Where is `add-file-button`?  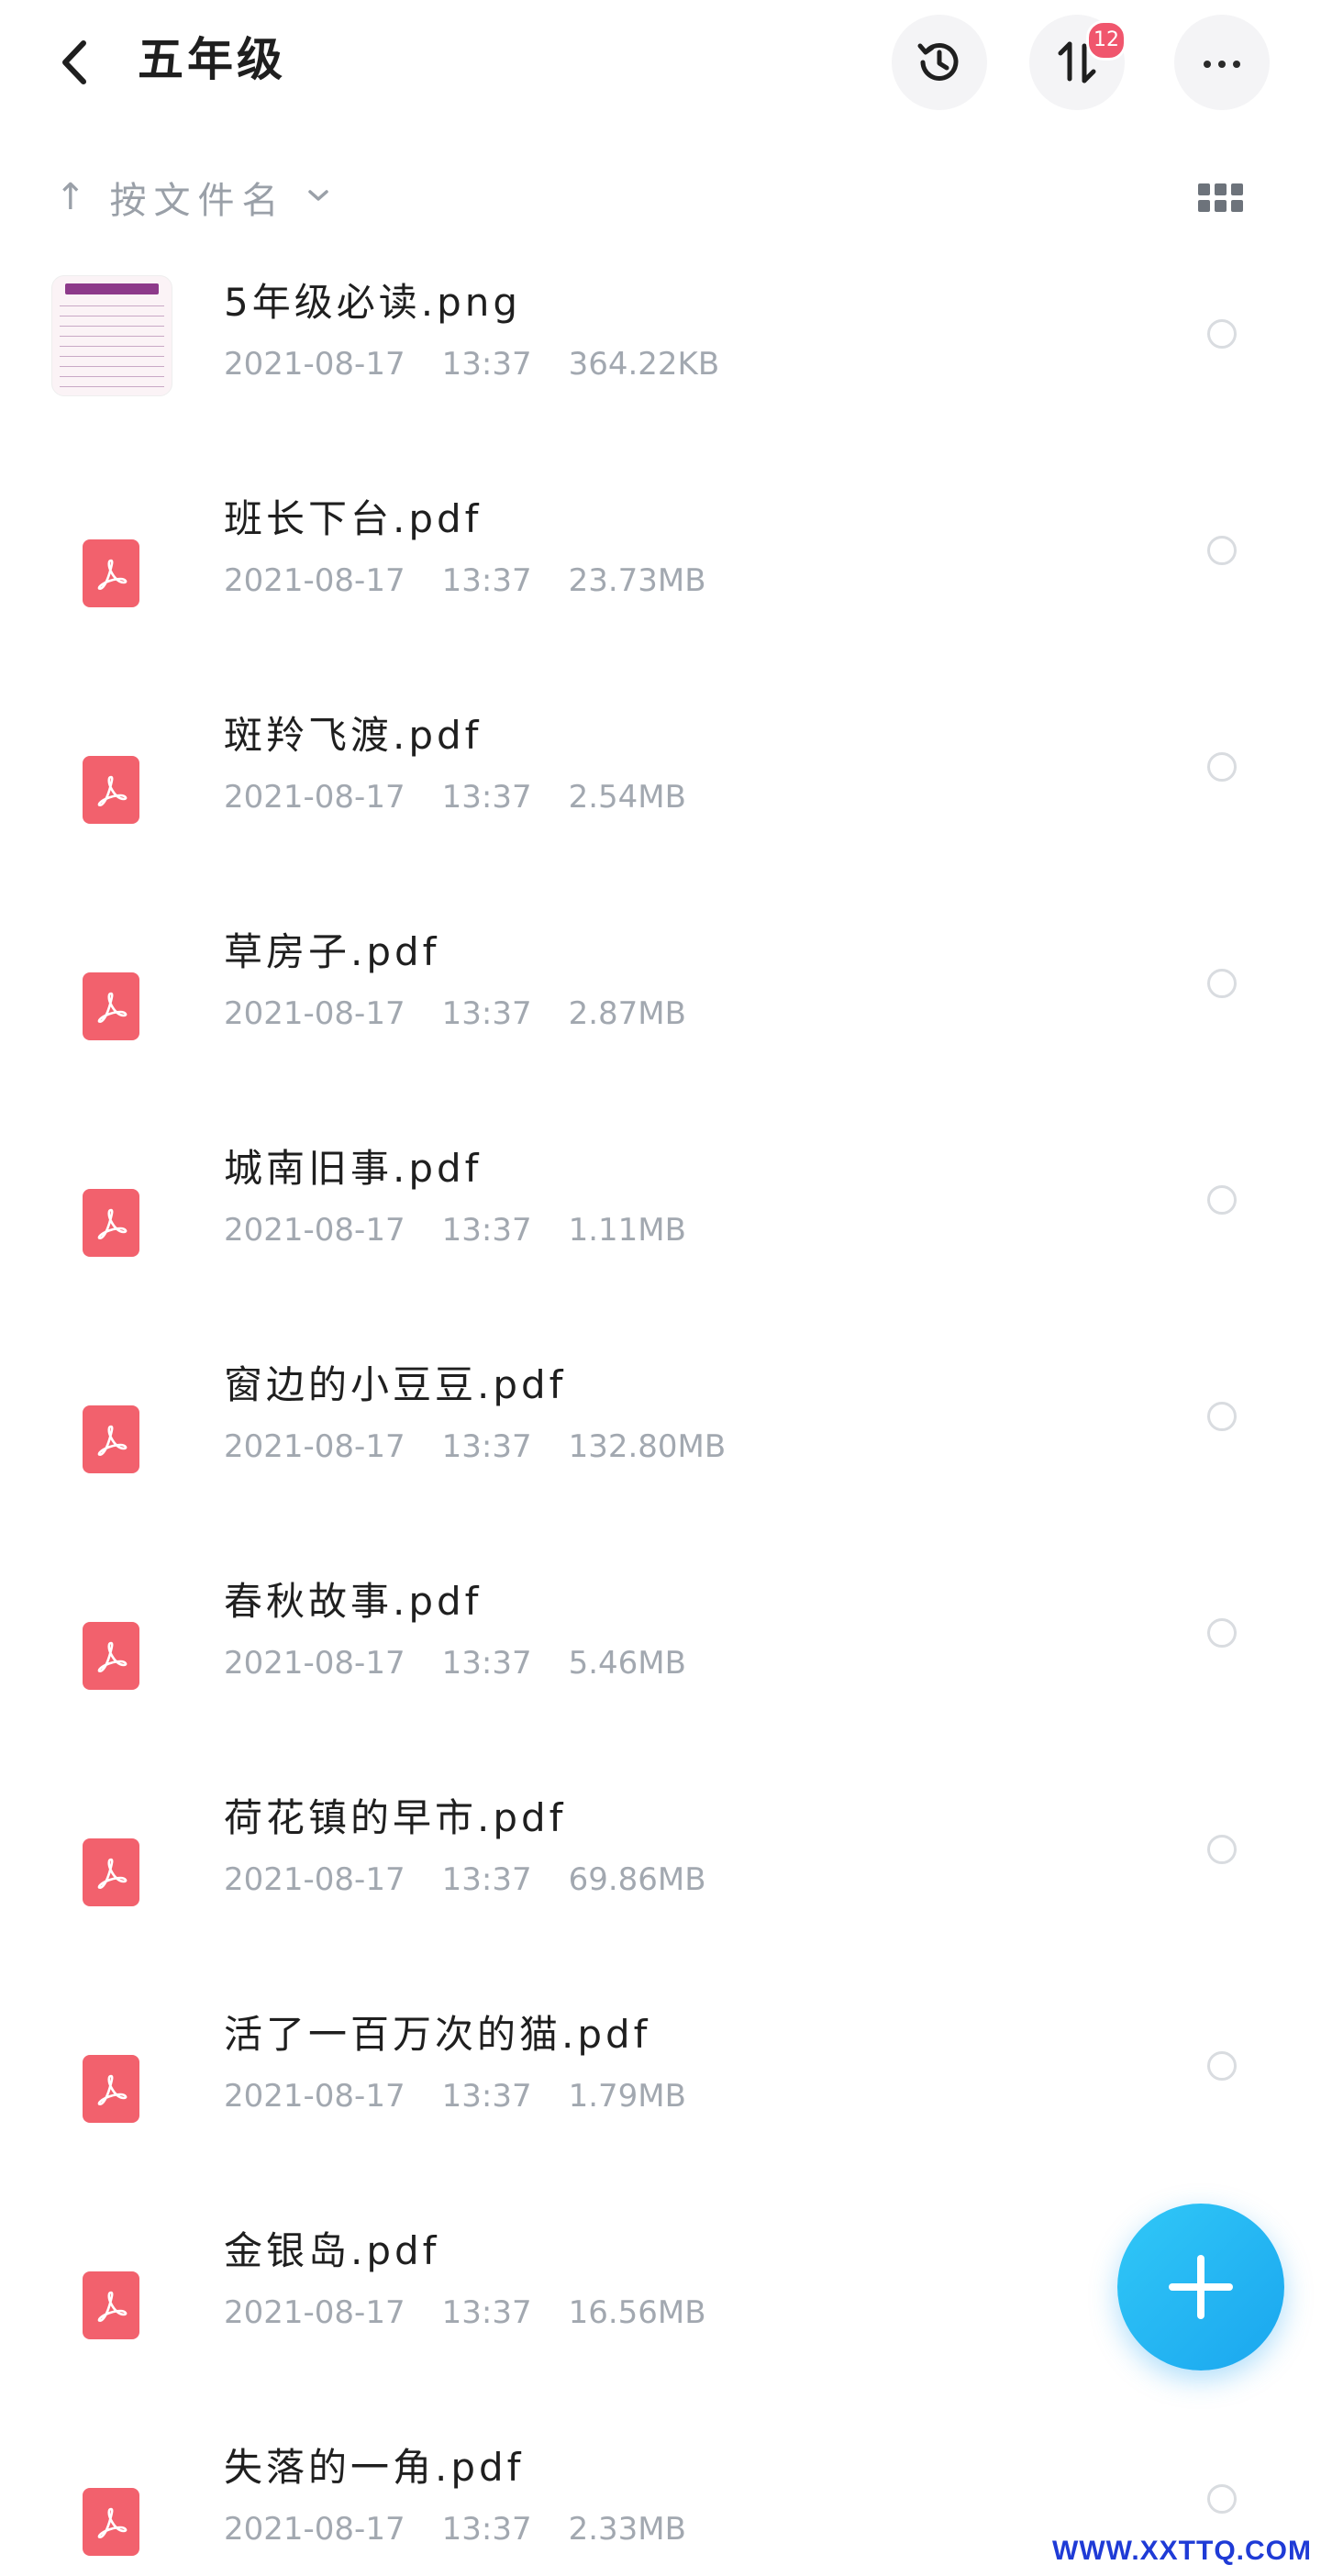
add-file-button is located at coordinates (1200, 2287).